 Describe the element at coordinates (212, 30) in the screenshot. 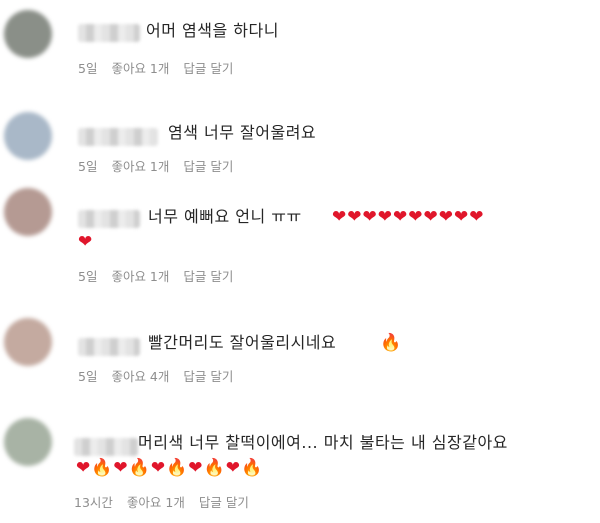

I see `comment-text: 어머 염색을 하다니` at that location.